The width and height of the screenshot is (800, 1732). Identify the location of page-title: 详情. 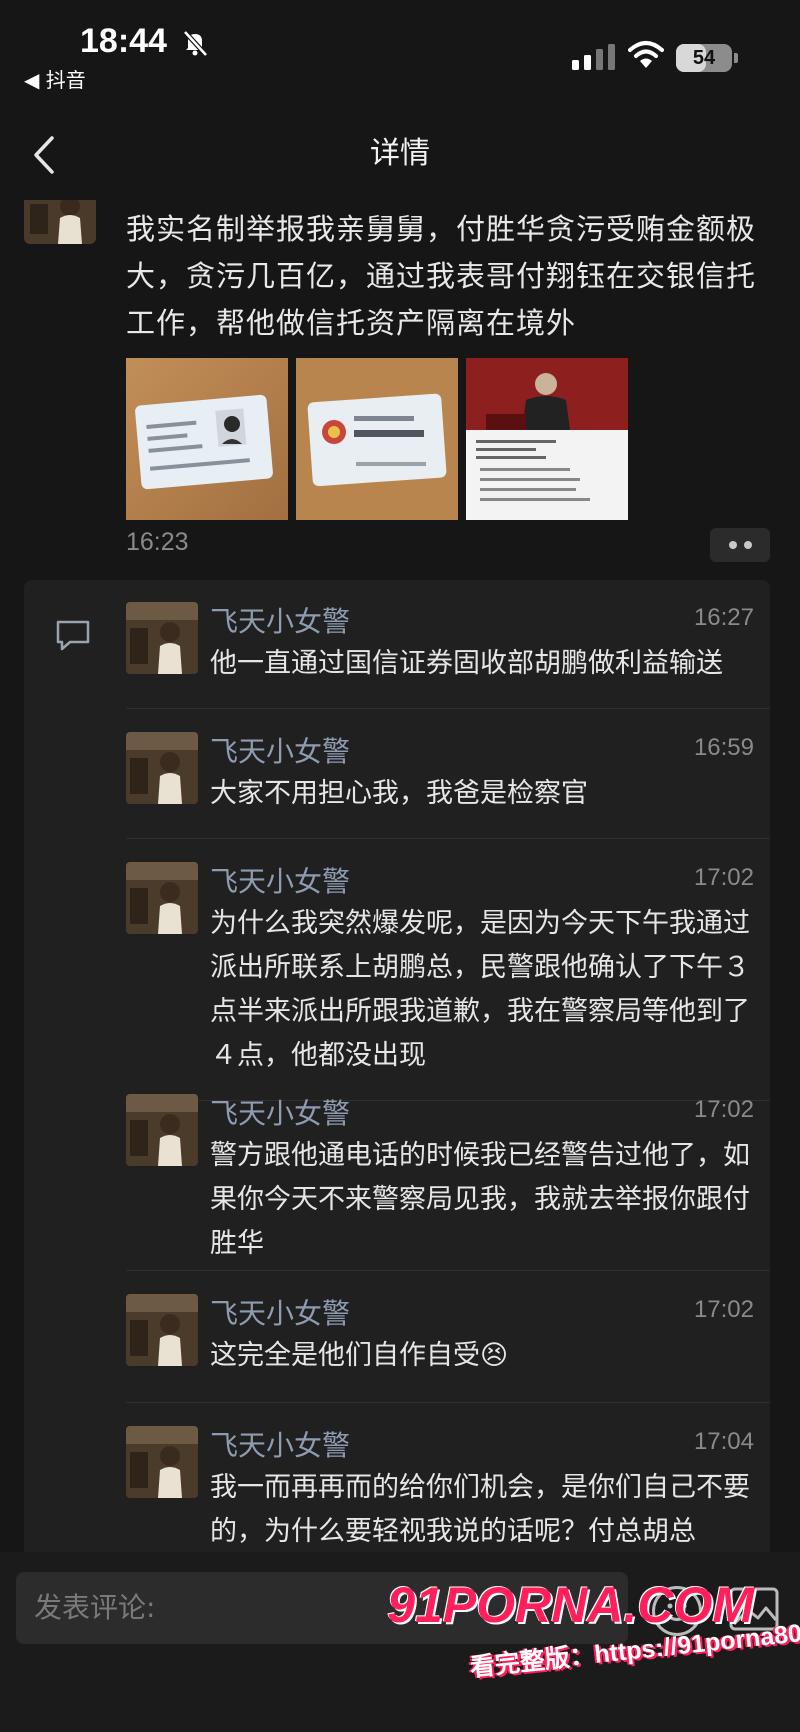
(400, 153).